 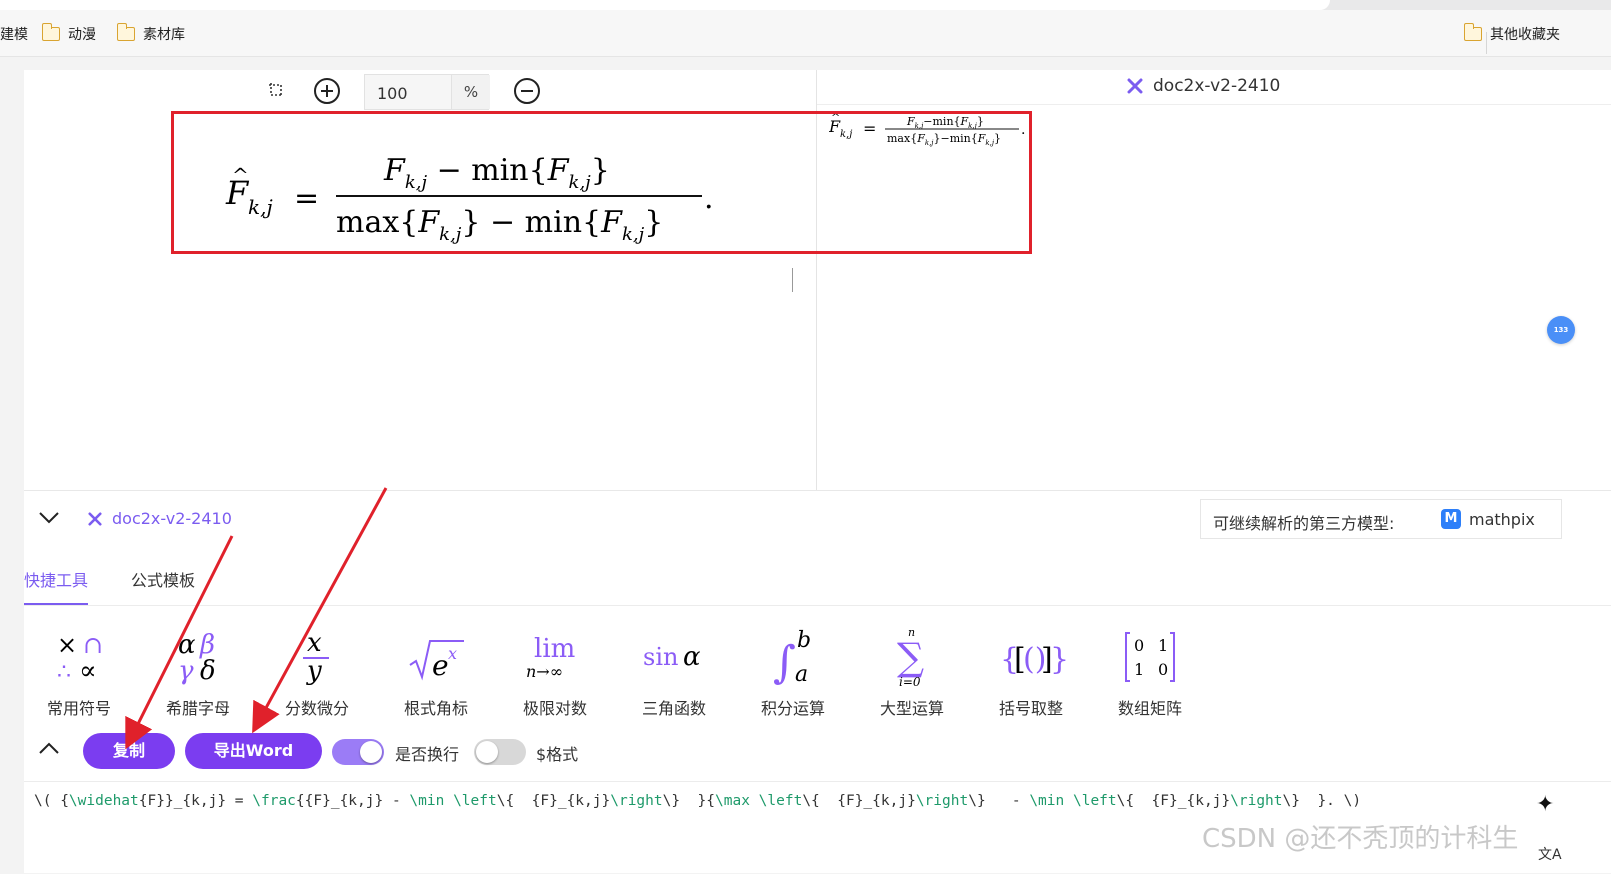 What do you see at coordinates (1511, 33) in the screenshot?
I see `bookmark-other-folder: 其他收藏夹` at bounding box center [1511, 33].